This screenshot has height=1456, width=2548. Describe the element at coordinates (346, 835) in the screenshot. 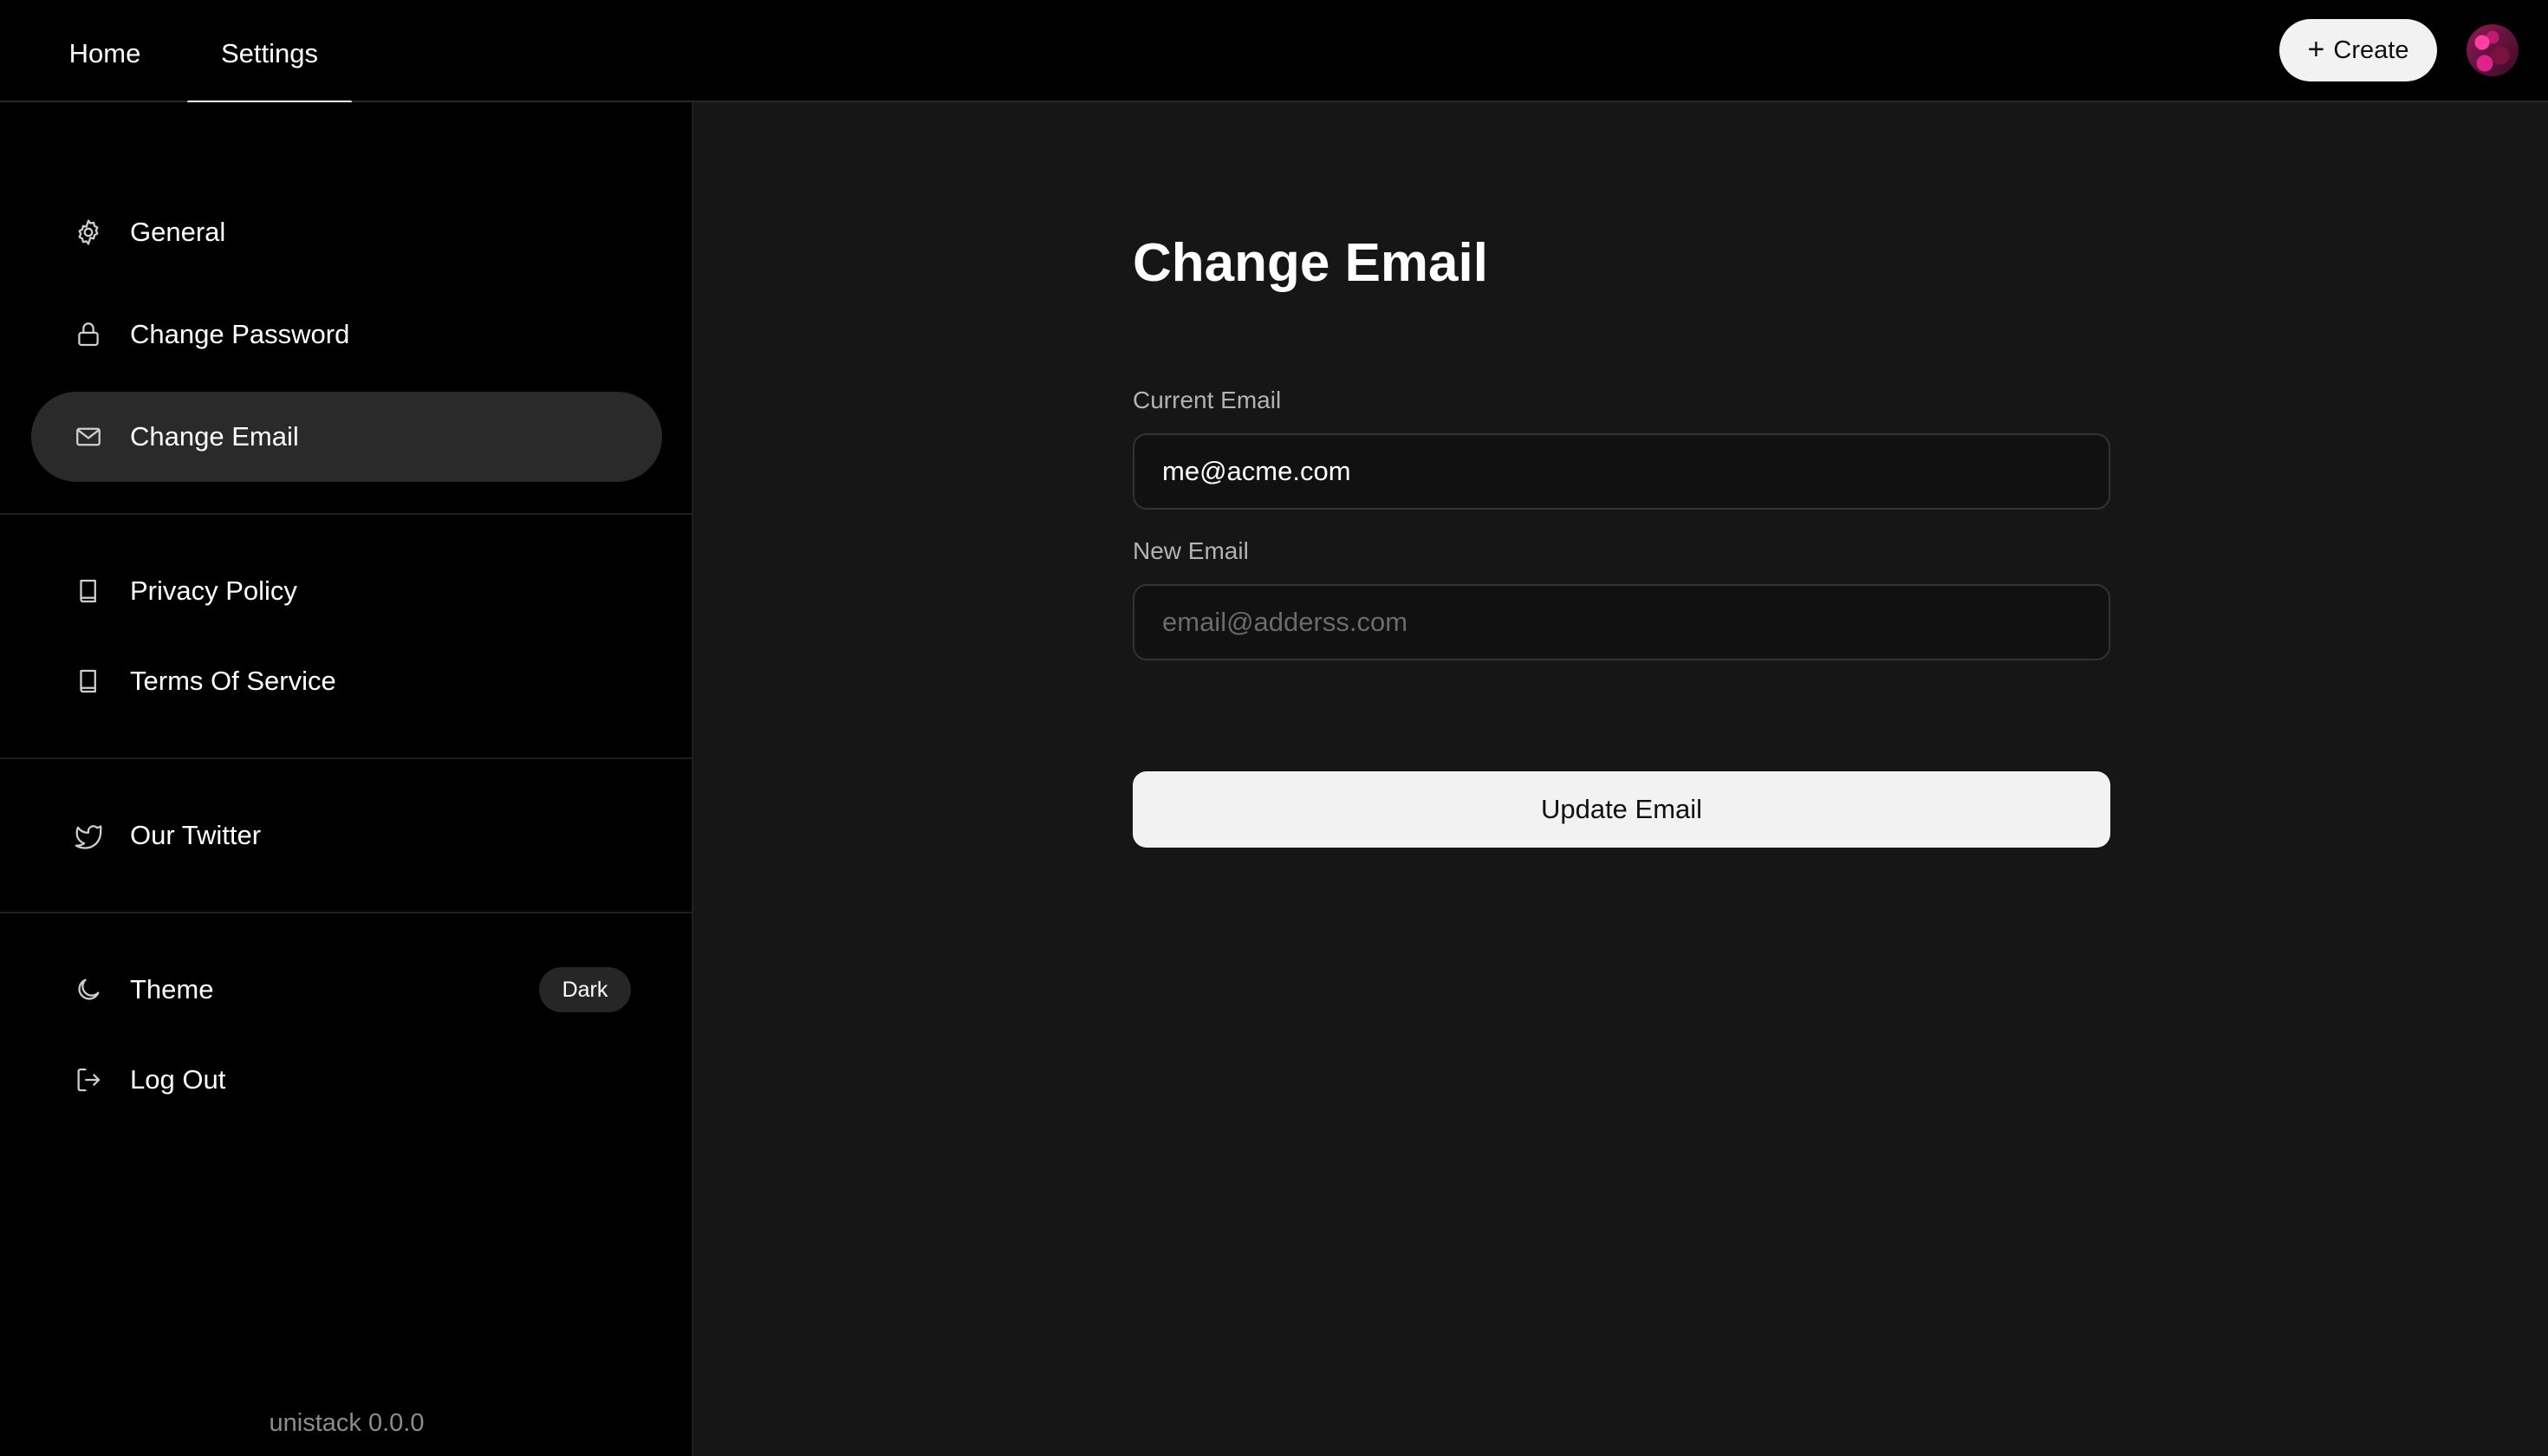

I see `sidebar-item-our-twitter: Our Twitter` at that location.